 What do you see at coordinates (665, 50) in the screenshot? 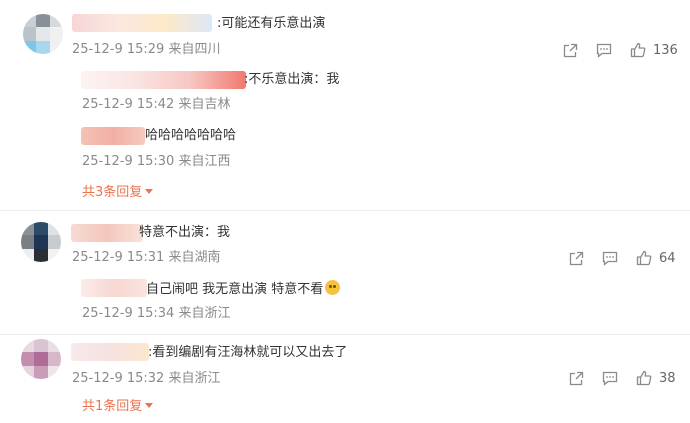
I see `like-count: 136` at bounding box center [665, 50].